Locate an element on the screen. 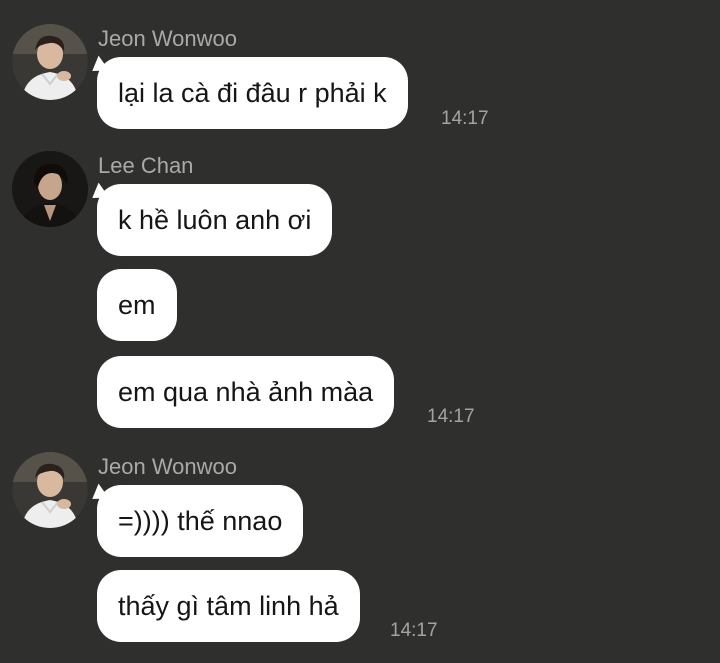 Image resolution: width=720 pixels, height=663 pixels. message-bubble: em qua nhà ảnh màa is located at coordinates (246, 392).